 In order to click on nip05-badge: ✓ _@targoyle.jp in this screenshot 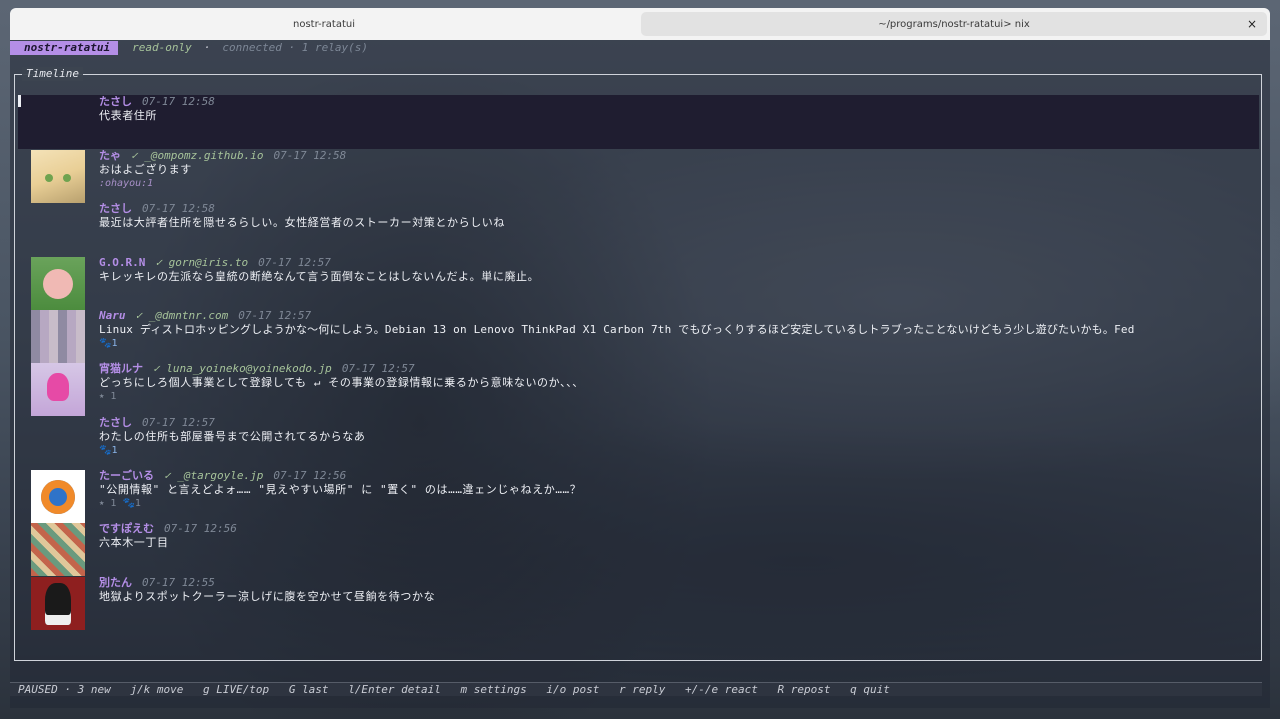, I will do `click(214, 475)`.